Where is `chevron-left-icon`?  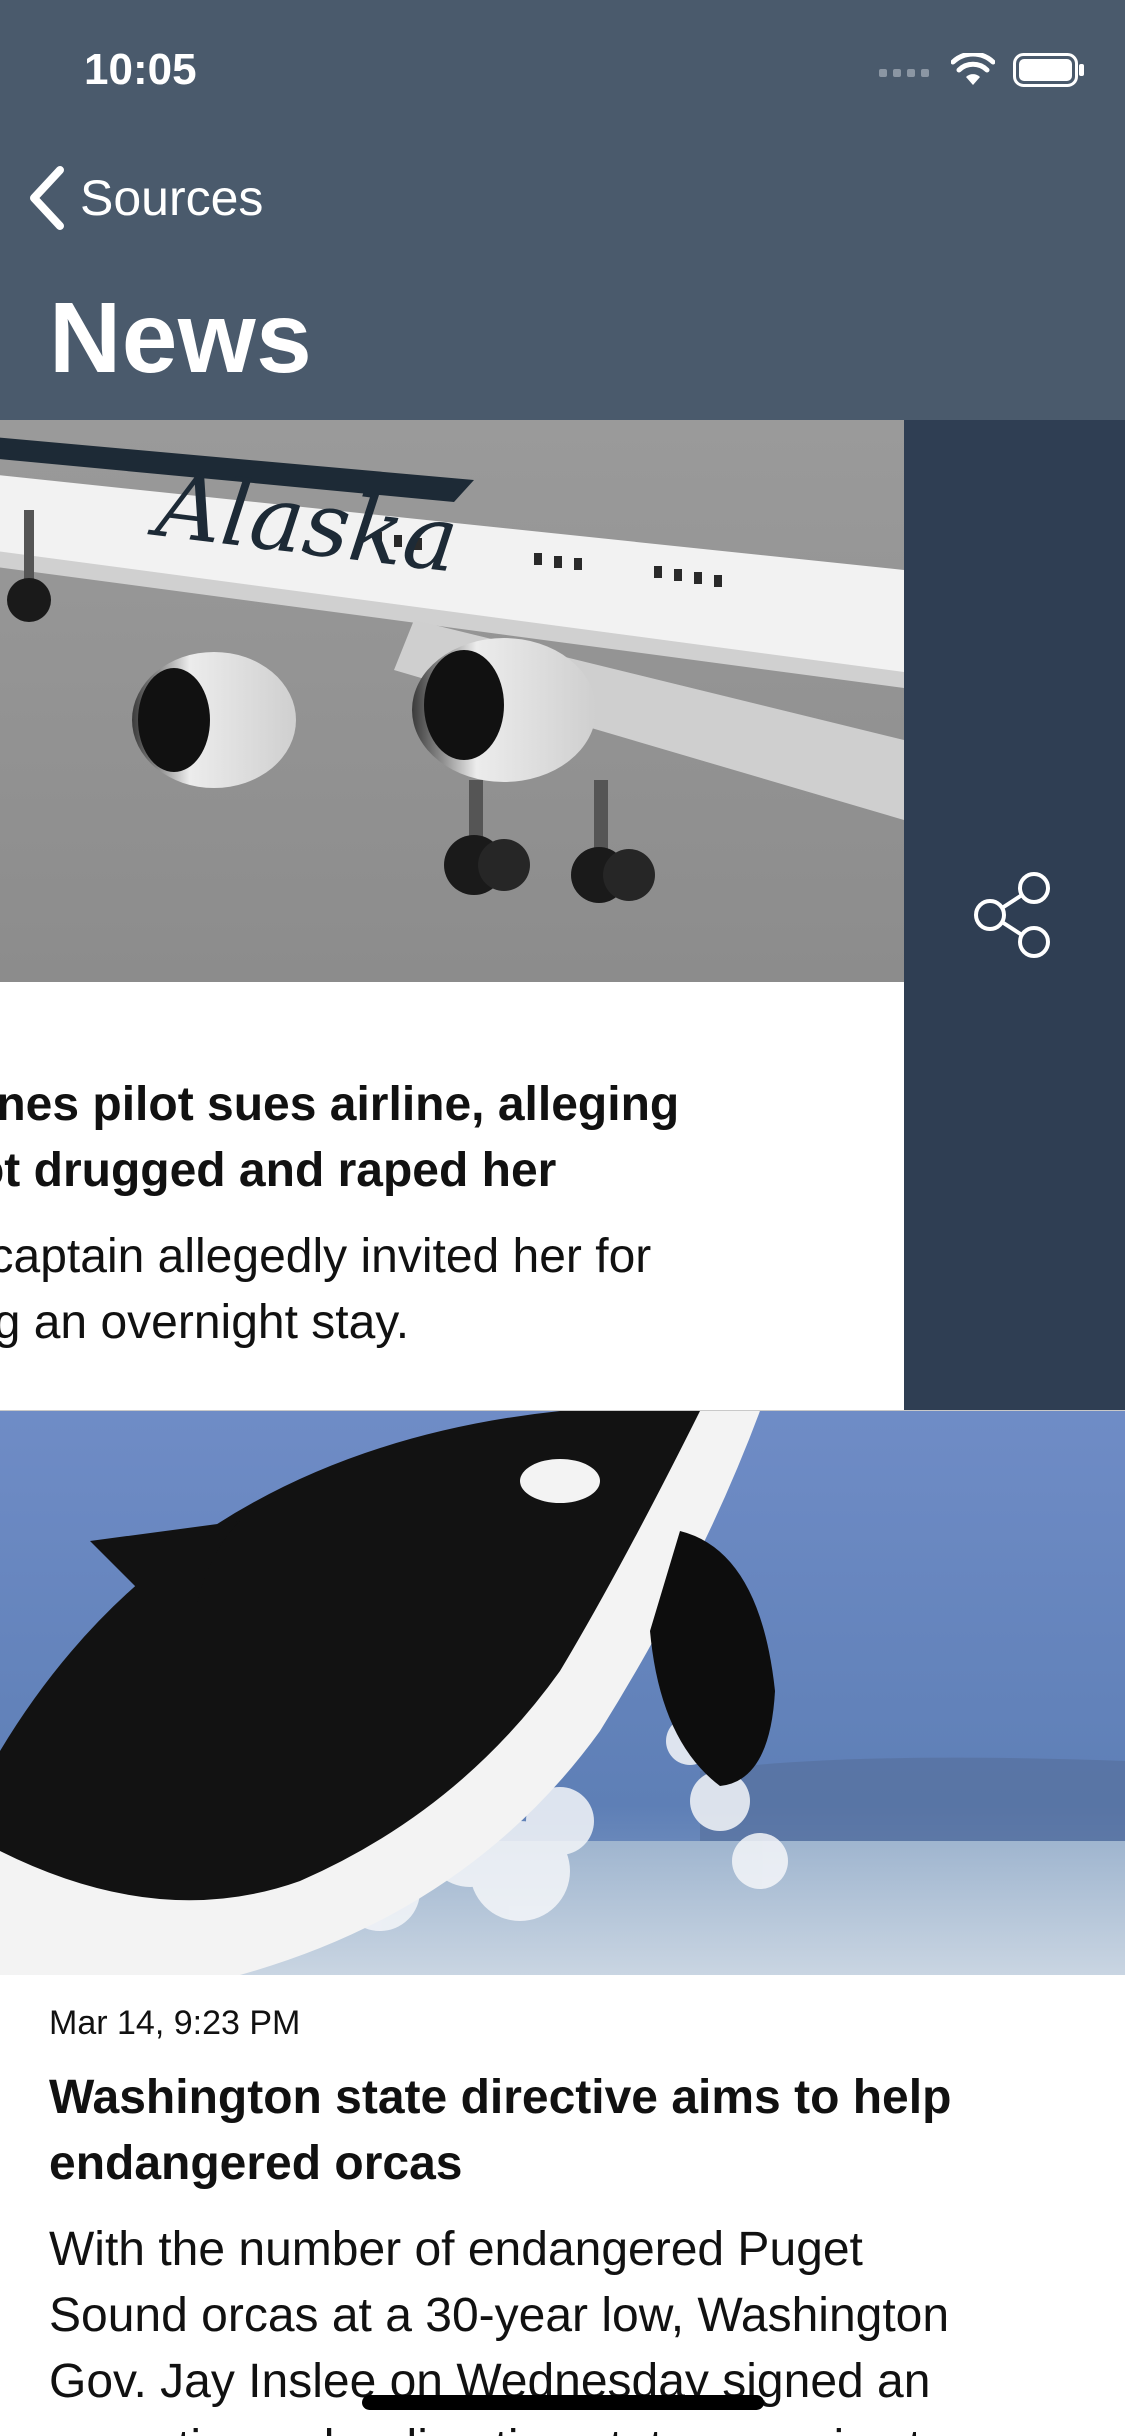
chevron-left-icon is located at coordinates (47, 198).